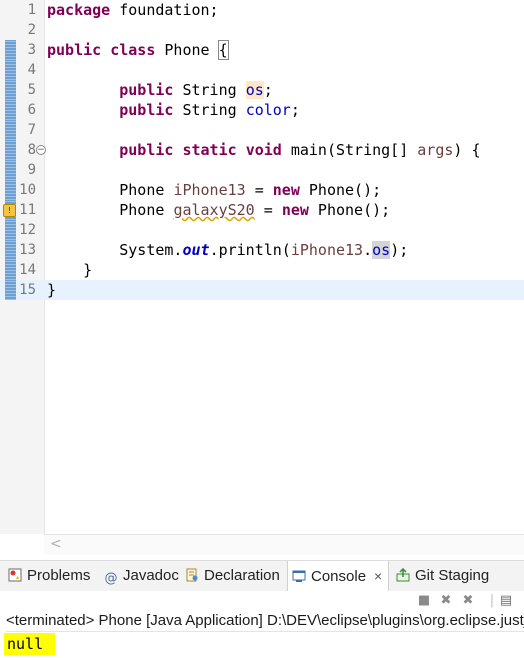 This screenshot has height=658, width=524. I want to click on line-number: 7, so click(31, 130).